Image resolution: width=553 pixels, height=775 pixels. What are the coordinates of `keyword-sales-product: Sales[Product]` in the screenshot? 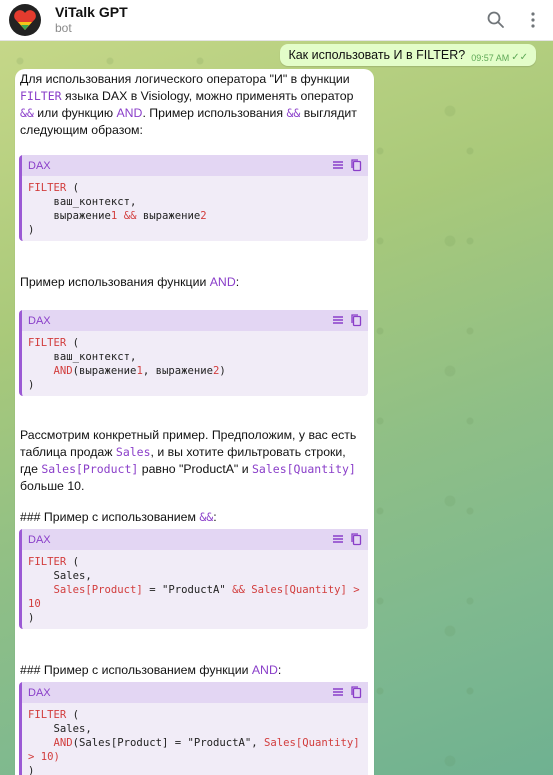 It's located at (90, 469).